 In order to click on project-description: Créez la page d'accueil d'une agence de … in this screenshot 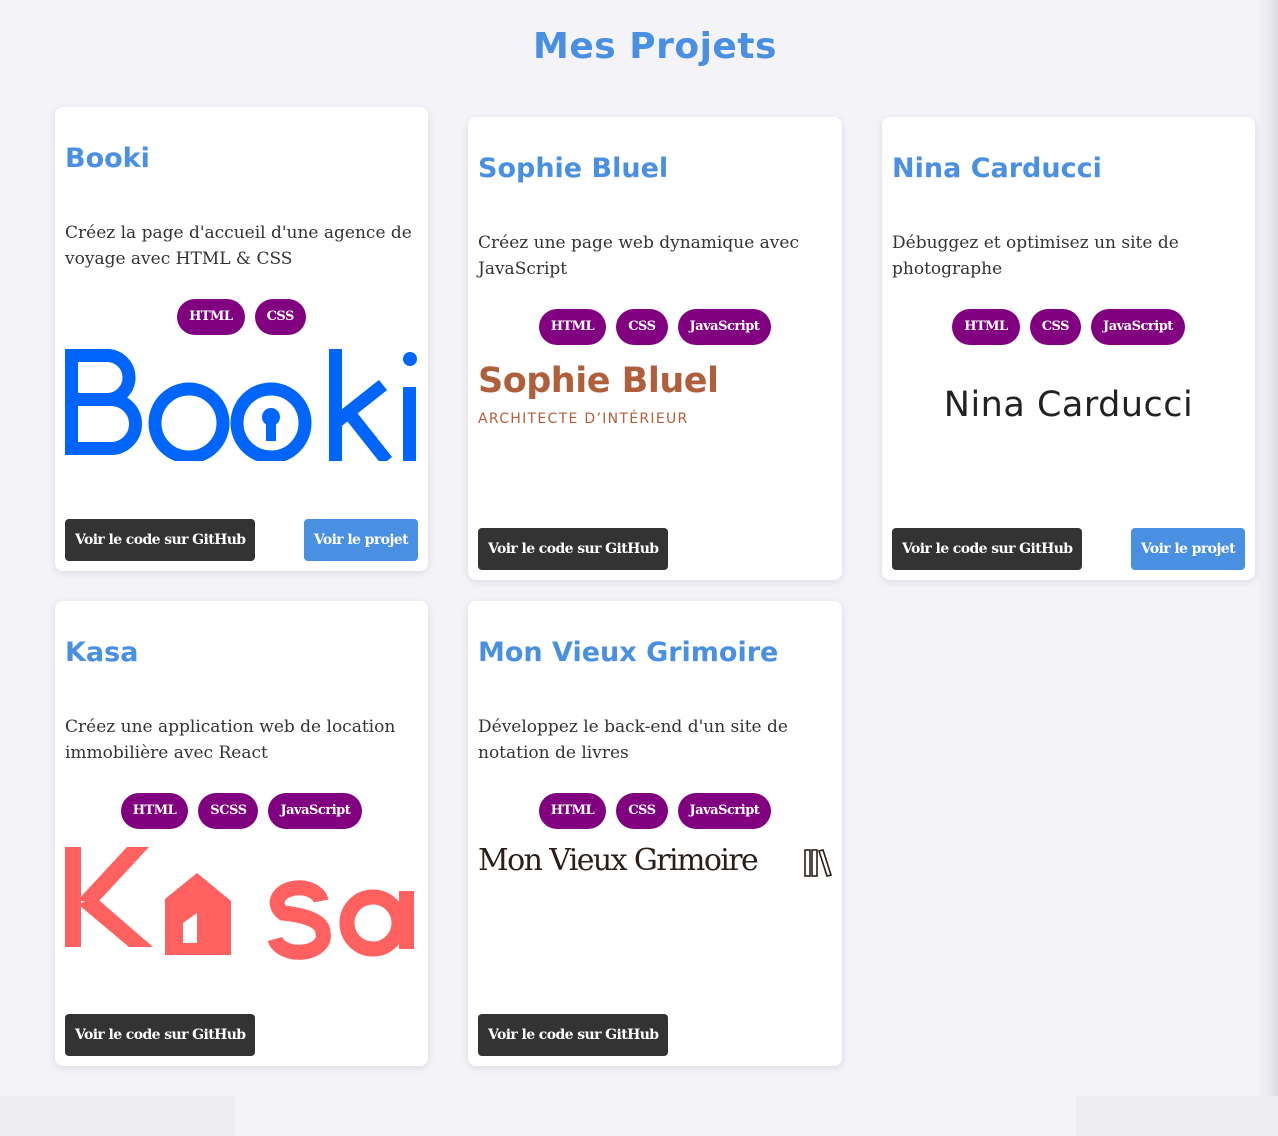, I will do `click(238, 246)`.